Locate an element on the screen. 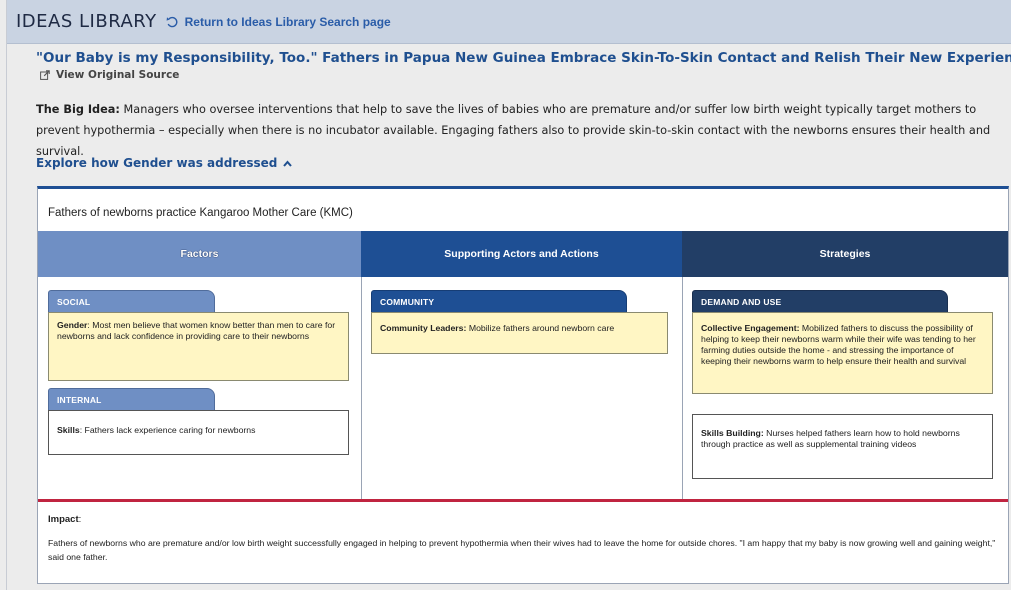 This screenshot has height=590, width=1011. column-header-actors: Supporting Actors and Actions is located at coordinates (521, 254).